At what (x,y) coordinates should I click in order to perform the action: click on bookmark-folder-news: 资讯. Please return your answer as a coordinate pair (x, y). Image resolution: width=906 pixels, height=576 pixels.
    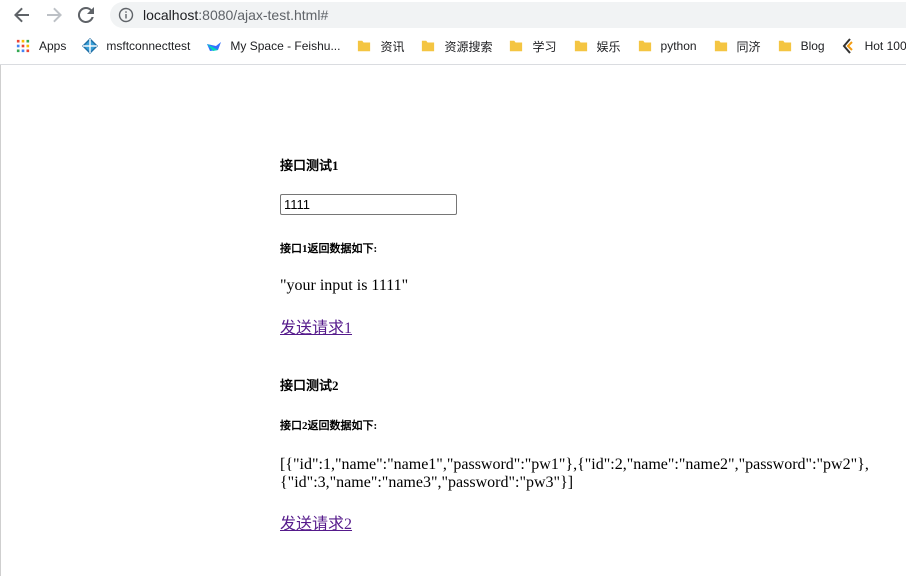
    Looking at the image, I should click on (383, 46).